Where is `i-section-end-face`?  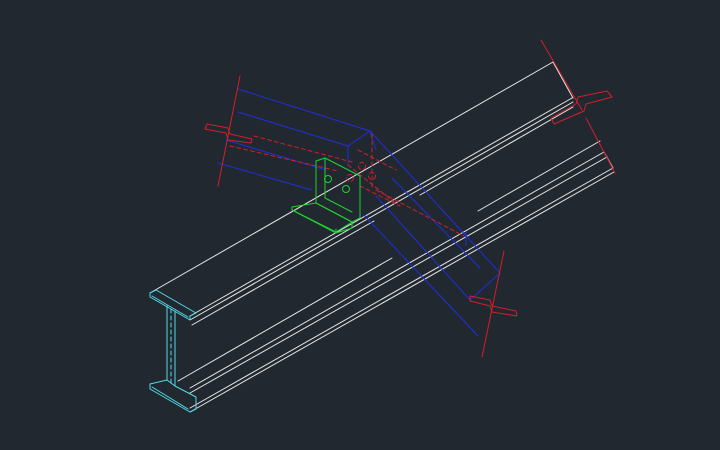 i-section-end-face is located at coordinates (173, 351).